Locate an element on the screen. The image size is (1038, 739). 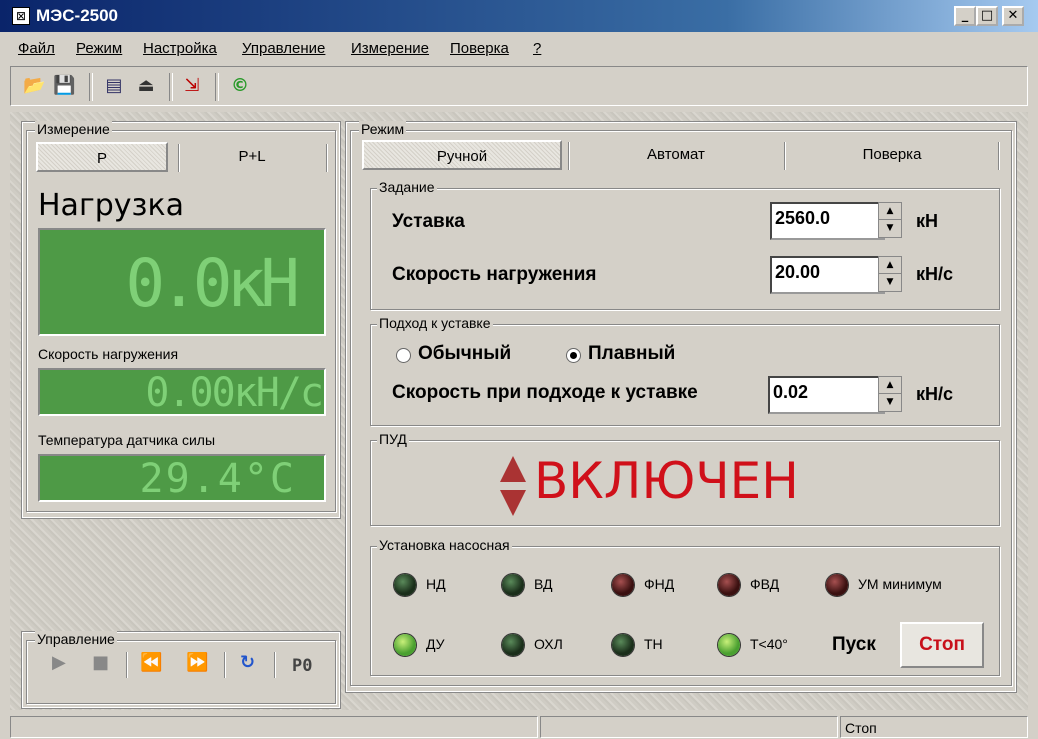
mode-group-label: Режим is located at coordinates (383, 129).